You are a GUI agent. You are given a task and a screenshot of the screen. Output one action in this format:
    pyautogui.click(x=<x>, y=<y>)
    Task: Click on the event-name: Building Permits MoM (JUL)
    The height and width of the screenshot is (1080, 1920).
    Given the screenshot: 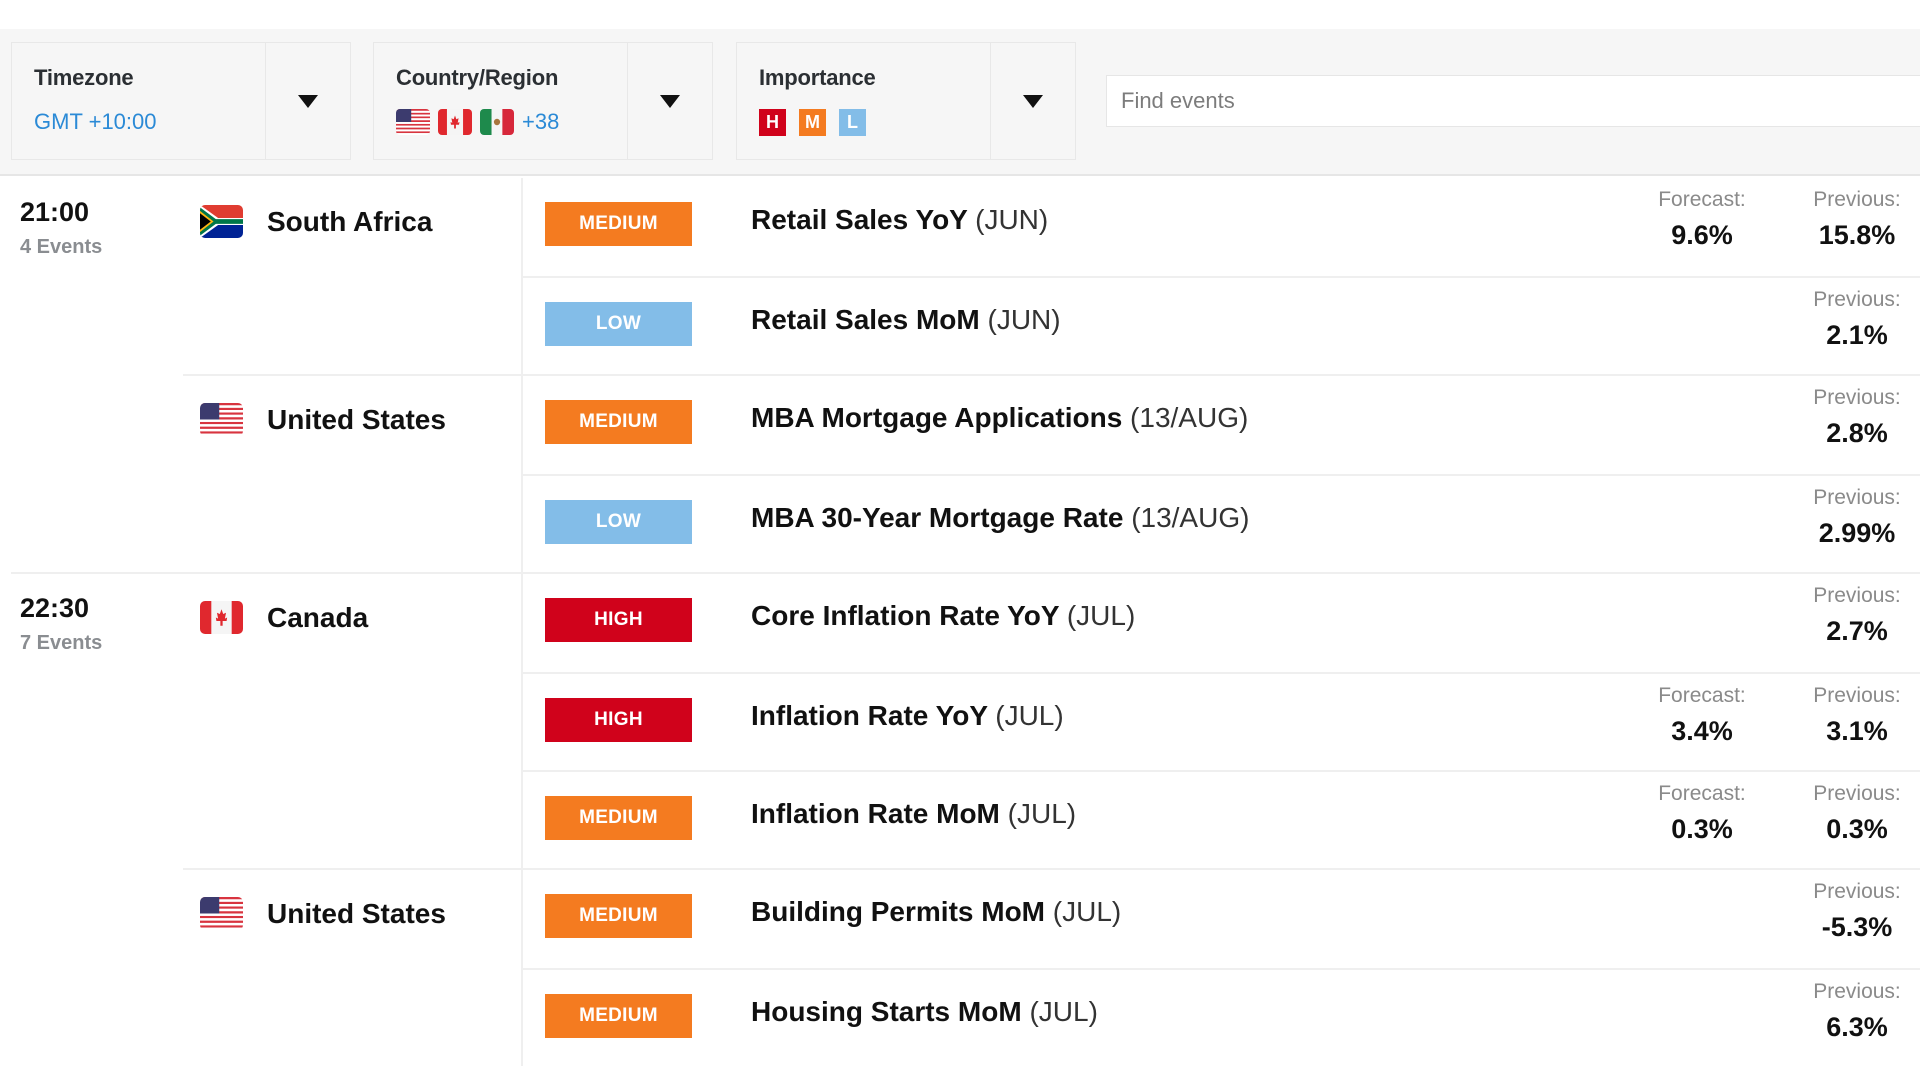 What is the action you would take?
    pyautogui.click(x=936, y=912)
    